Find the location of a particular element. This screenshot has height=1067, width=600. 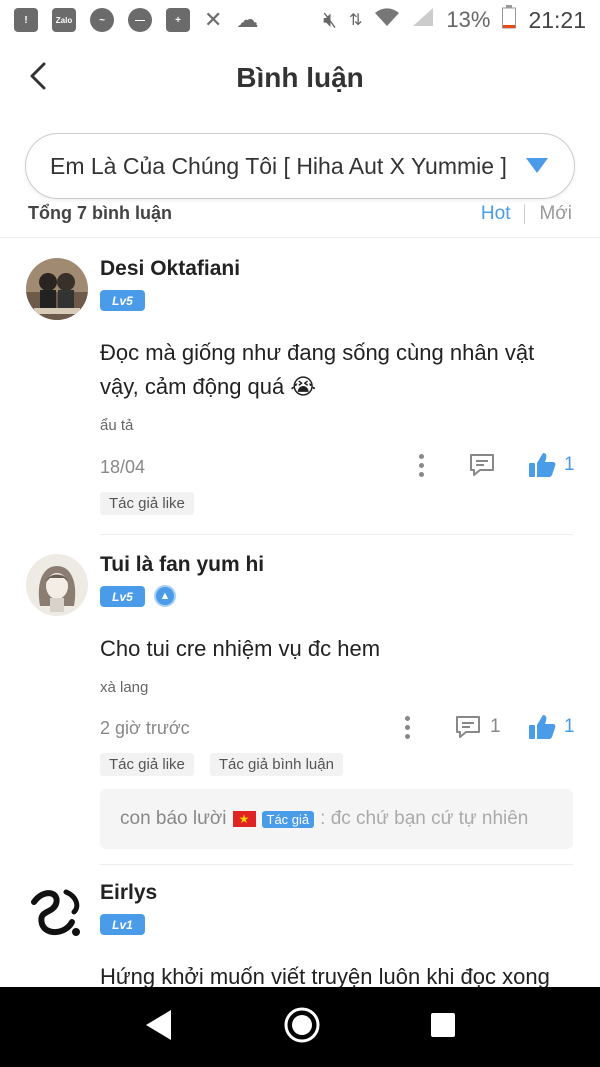

back-button is located at coordinates (40, 76).